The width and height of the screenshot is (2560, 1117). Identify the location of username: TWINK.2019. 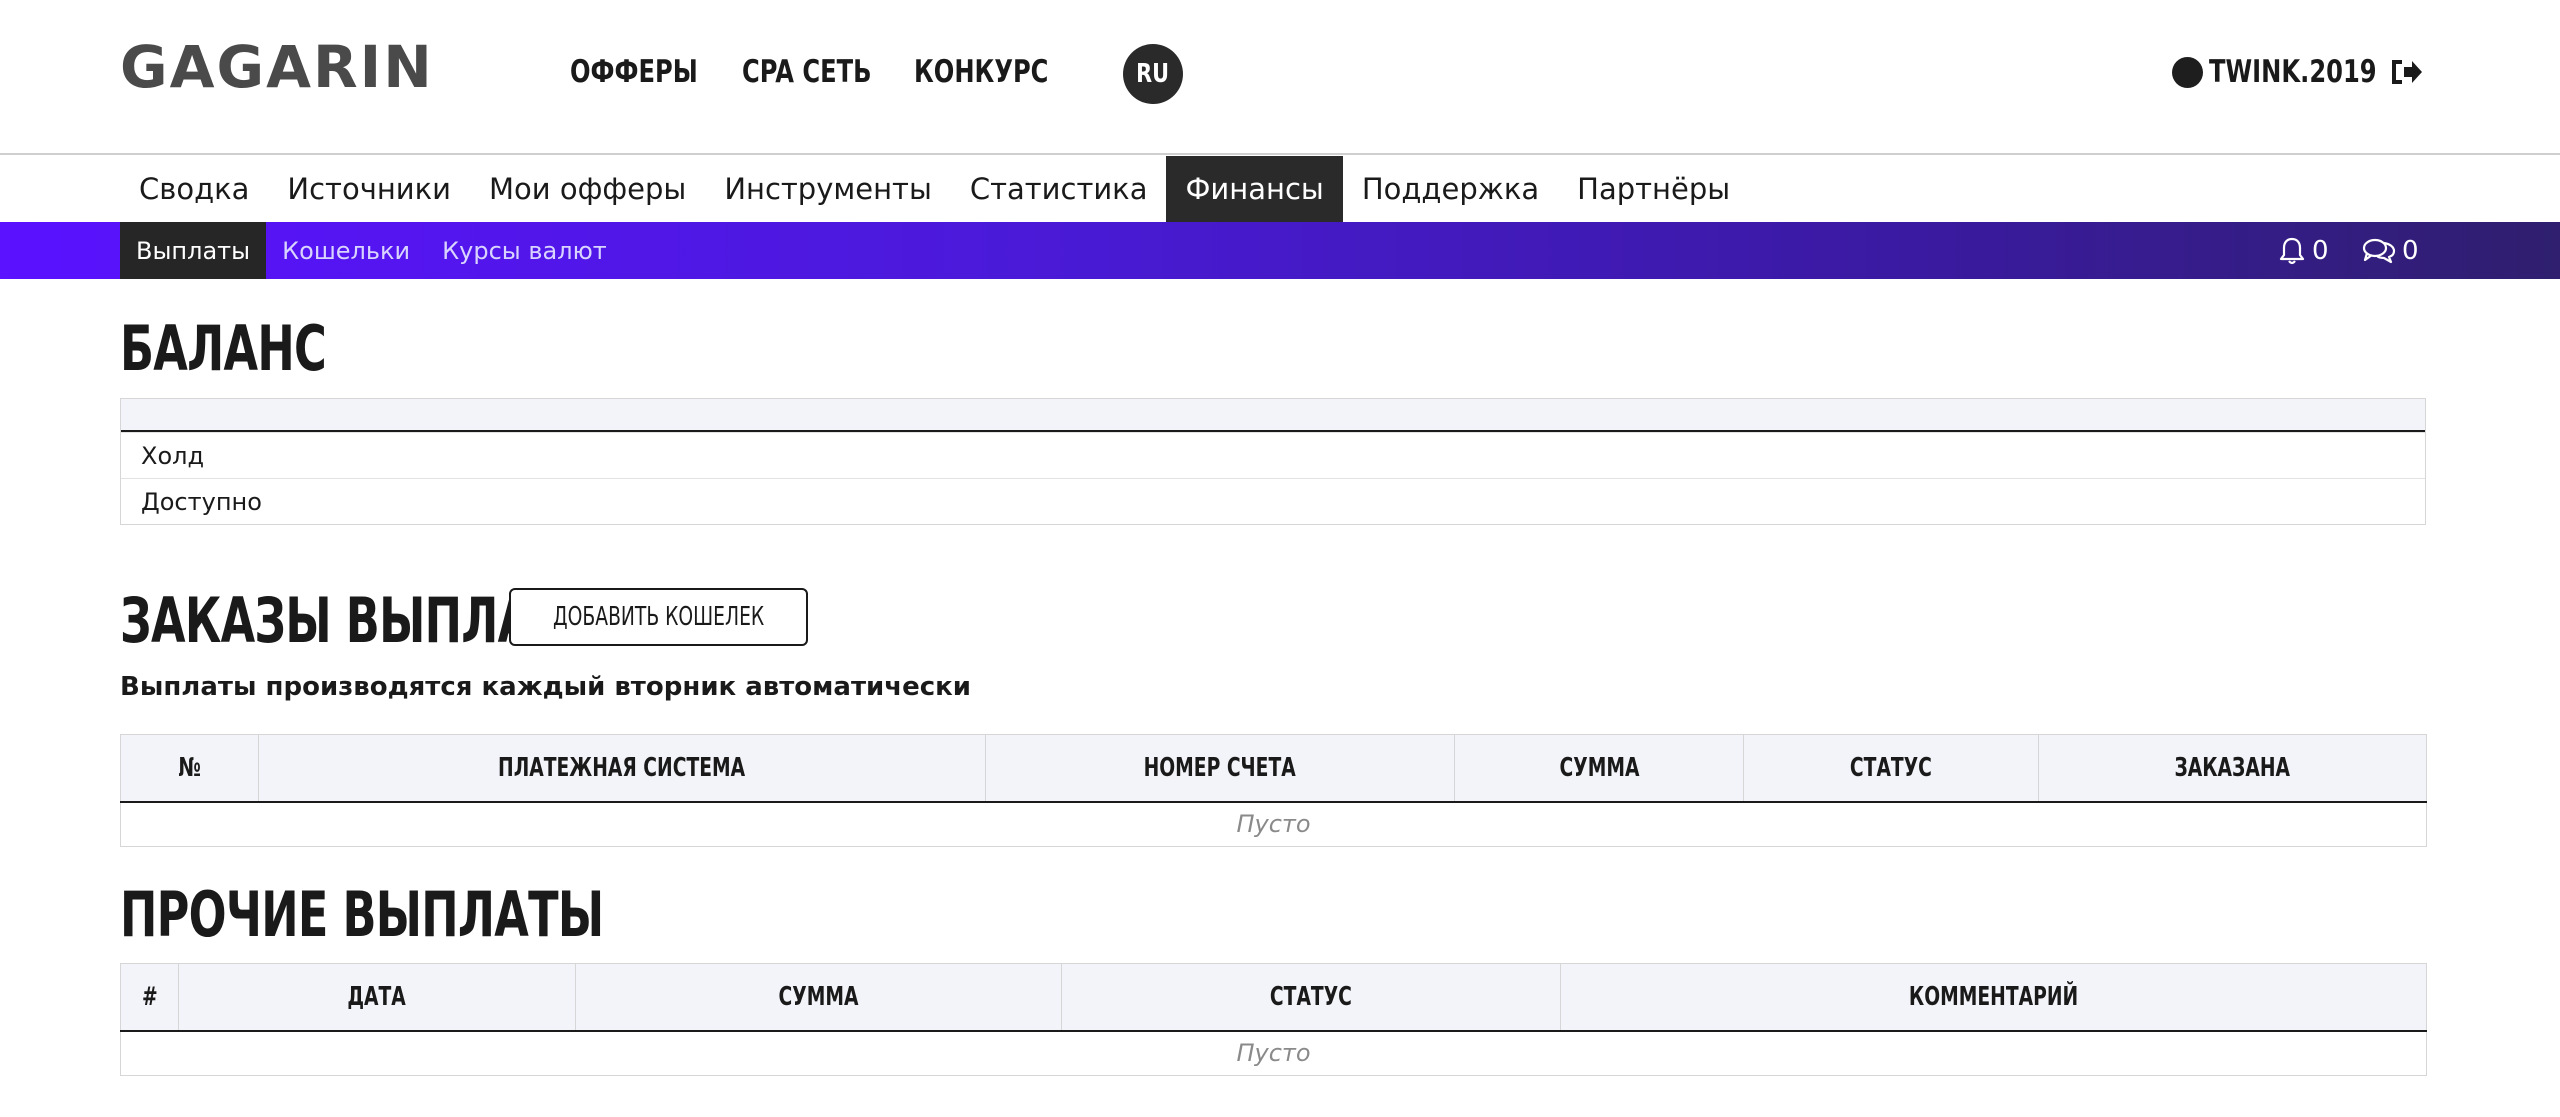
(2293, 72).